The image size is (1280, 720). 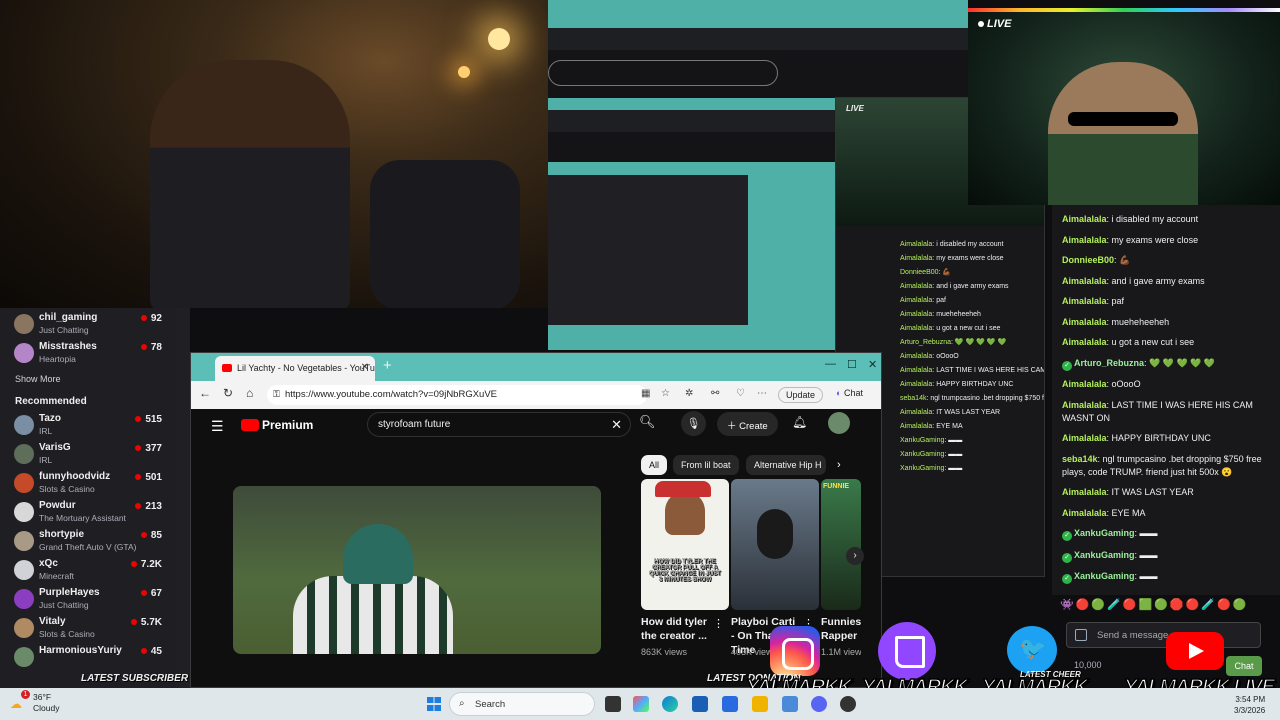 I want to click on window-close-icon: ✕, so click(x=872, y=364).